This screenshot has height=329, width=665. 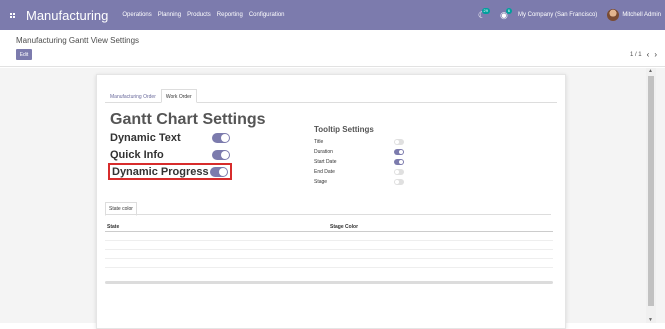 What do you see at coordinates (485, 11) in the screenshot?
I see `discuss-badge: 29` at bounding box center [485, 11].